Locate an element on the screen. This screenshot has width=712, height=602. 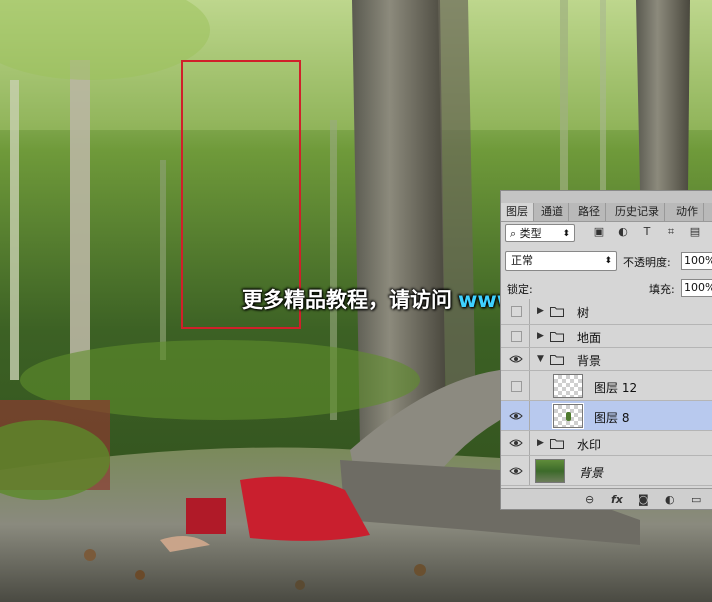
layer-row: ▼ 背景 is located at coordinates (606, 359).